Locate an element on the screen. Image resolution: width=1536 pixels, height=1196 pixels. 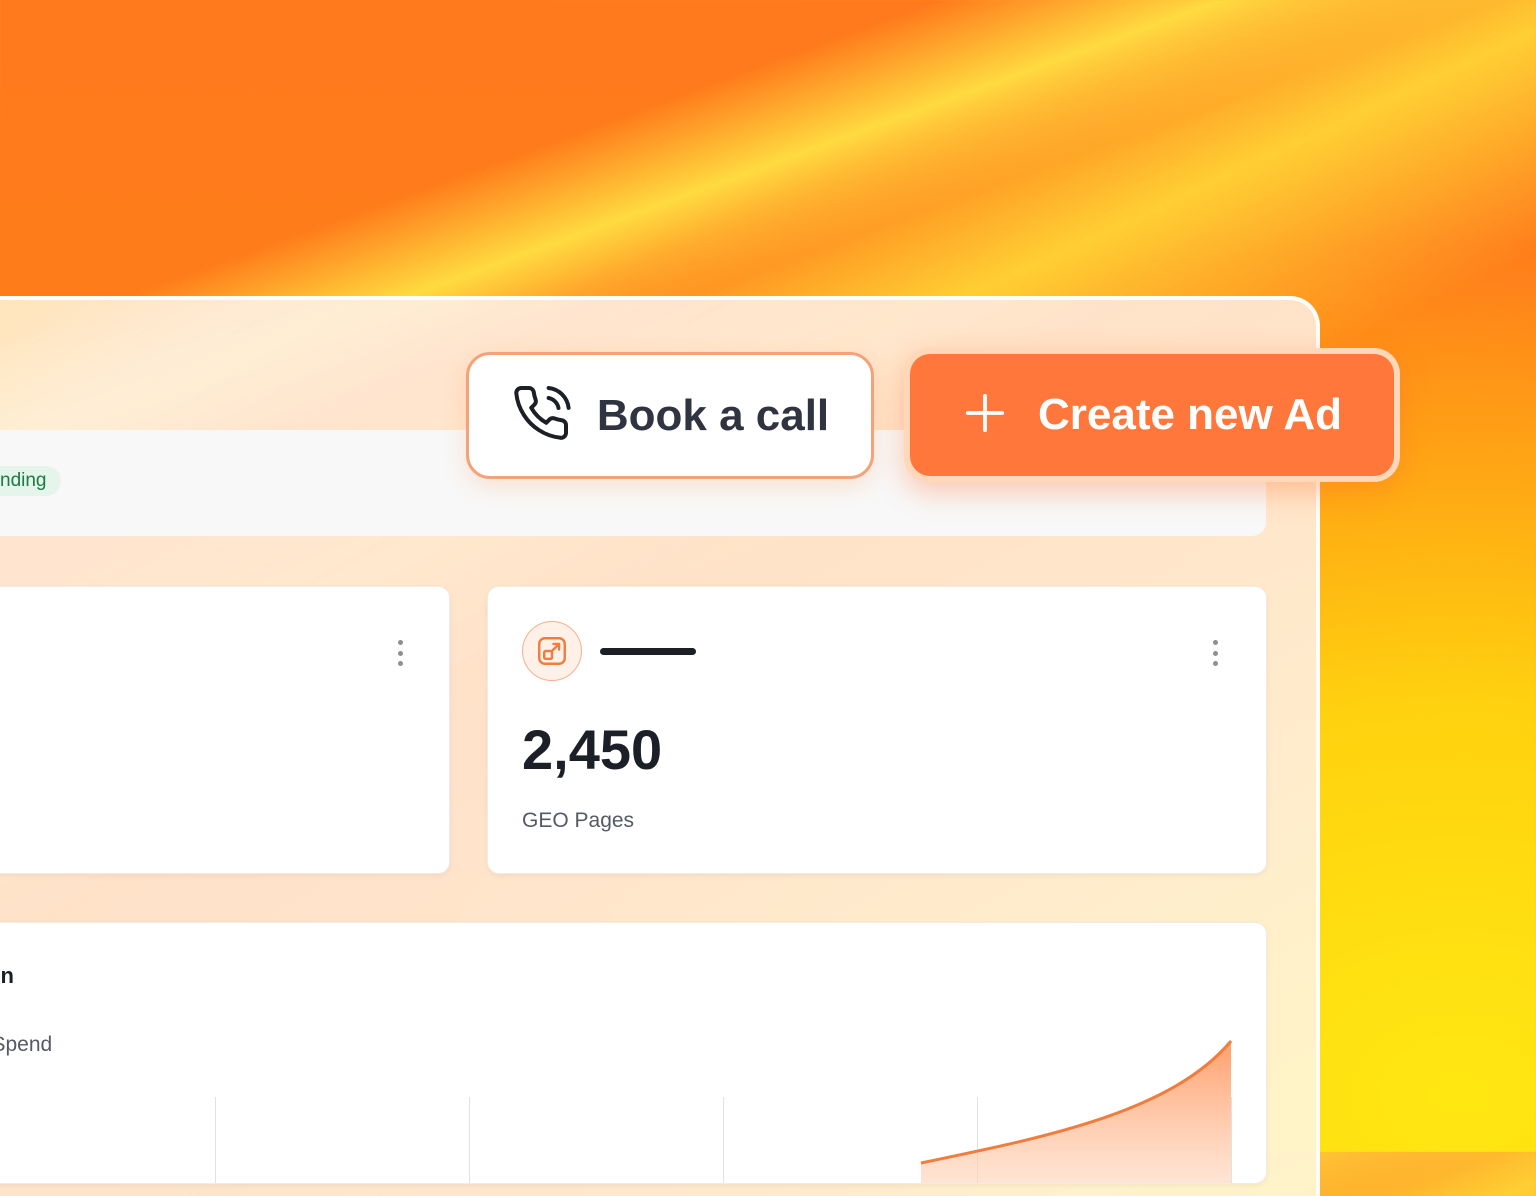
status-badge: nding is located at coordinates (30, 481).